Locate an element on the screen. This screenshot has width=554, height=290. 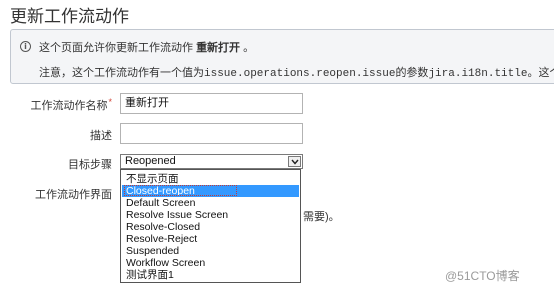
dropdown-option: Resolve-Closed is located at coordinates (210, 227).